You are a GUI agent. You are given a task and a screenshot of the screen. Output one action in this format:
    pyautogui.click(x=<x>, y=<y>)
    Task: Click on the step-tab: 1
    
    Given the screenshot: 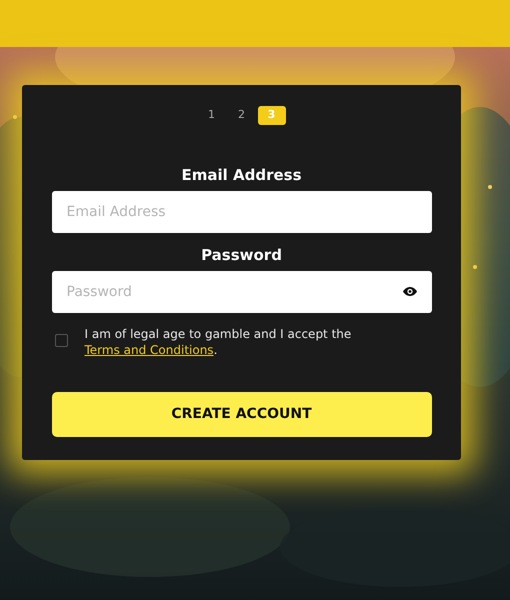 What is the action you would take?
    pyautogui.click(x=212, y=115)
    